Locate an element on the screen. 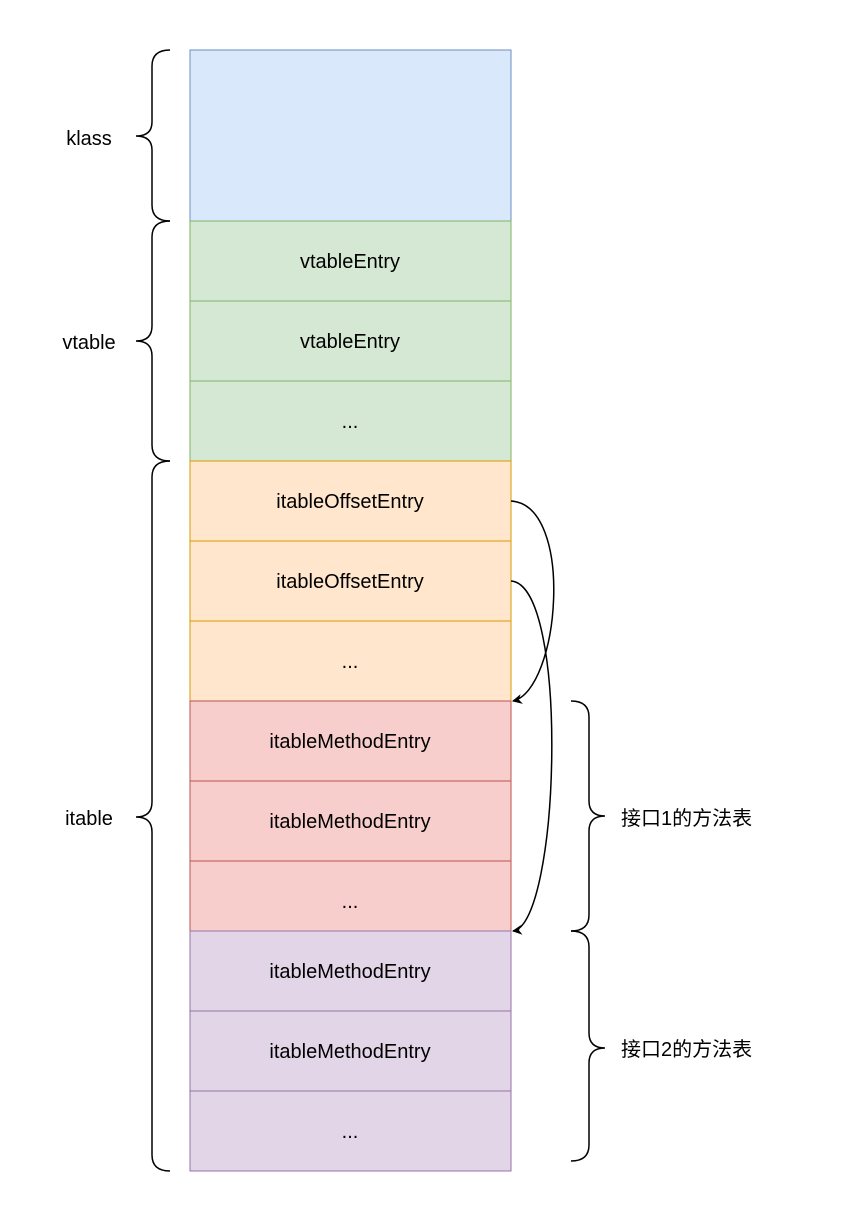 The height and width of the screenshot is (1222, 842). offset-to-interface2-arrow is located at coordinates (531, 757).